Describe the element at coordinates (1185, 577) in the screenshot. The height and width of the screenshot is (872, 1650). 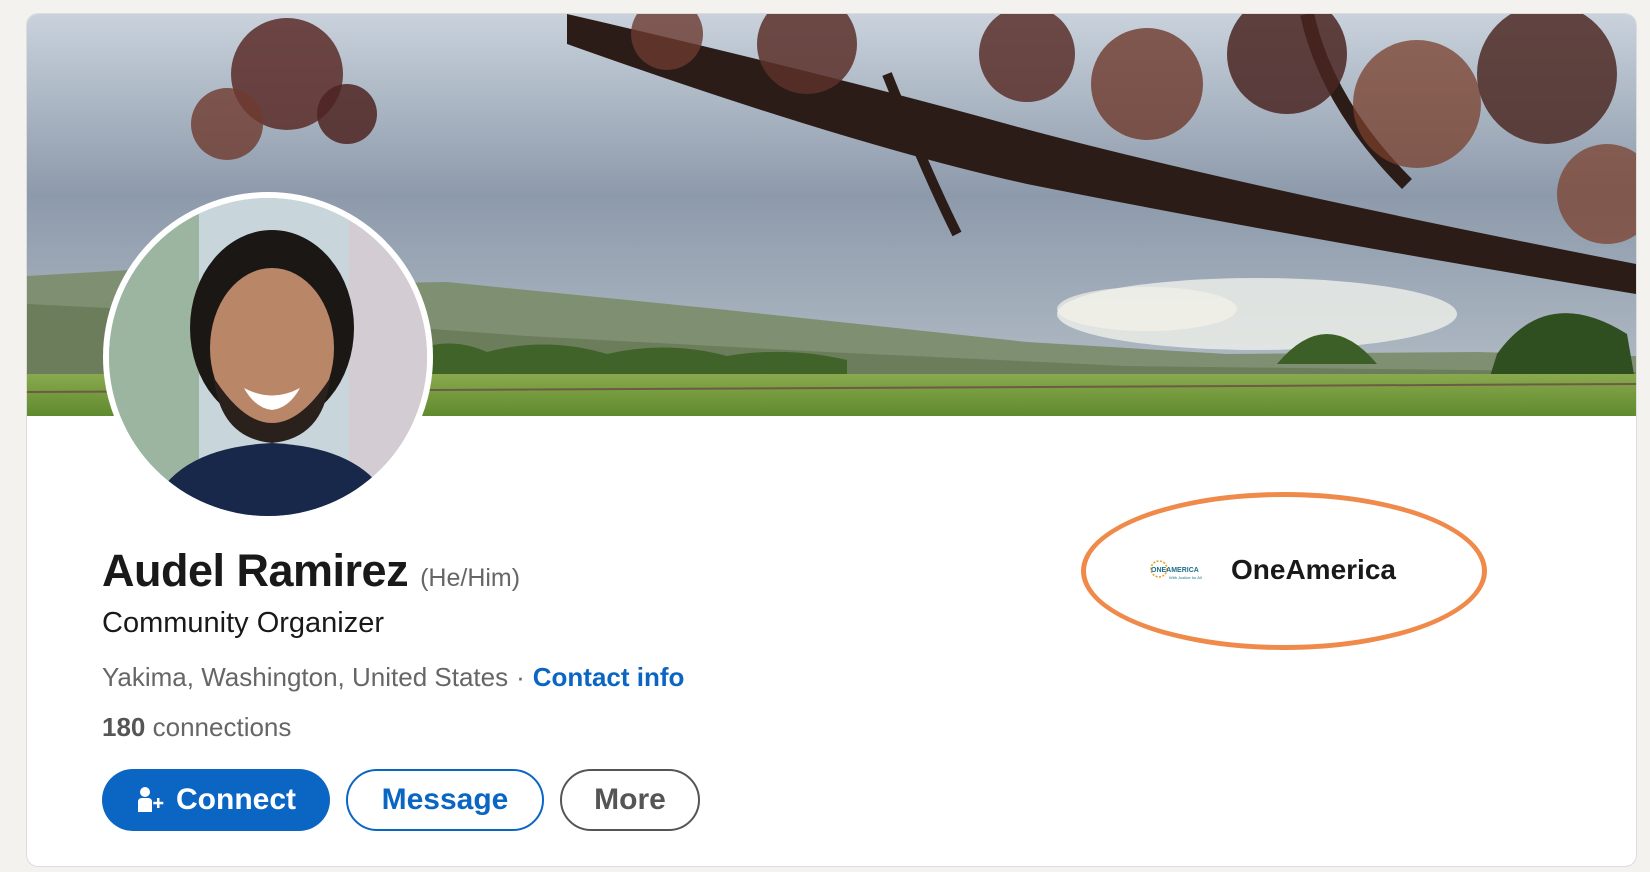
I see `svg-text: With Justice for All` at that location.